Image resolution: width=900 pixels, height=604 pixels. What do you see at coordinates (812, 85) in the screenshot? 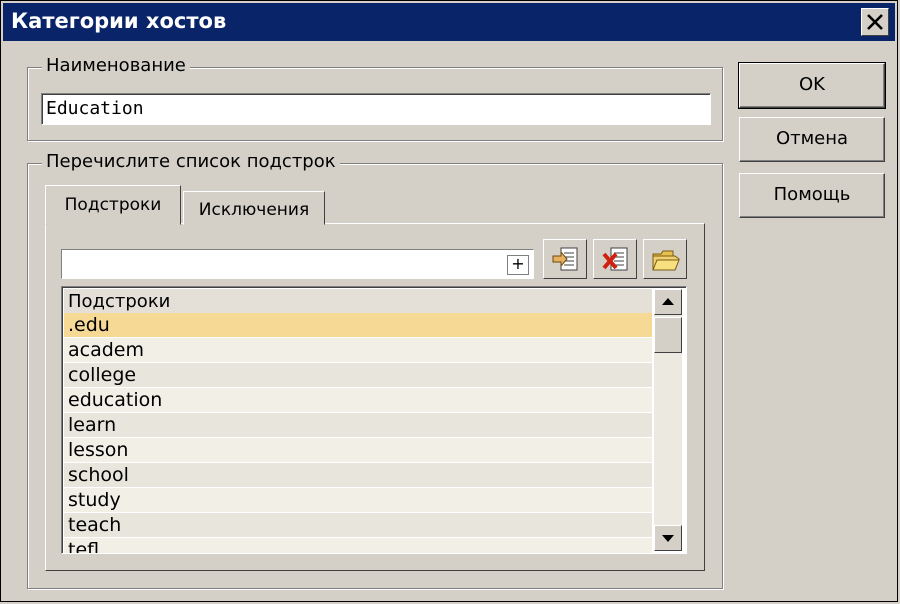
I see `ok-button: OK` at bounding box center [812, 85].